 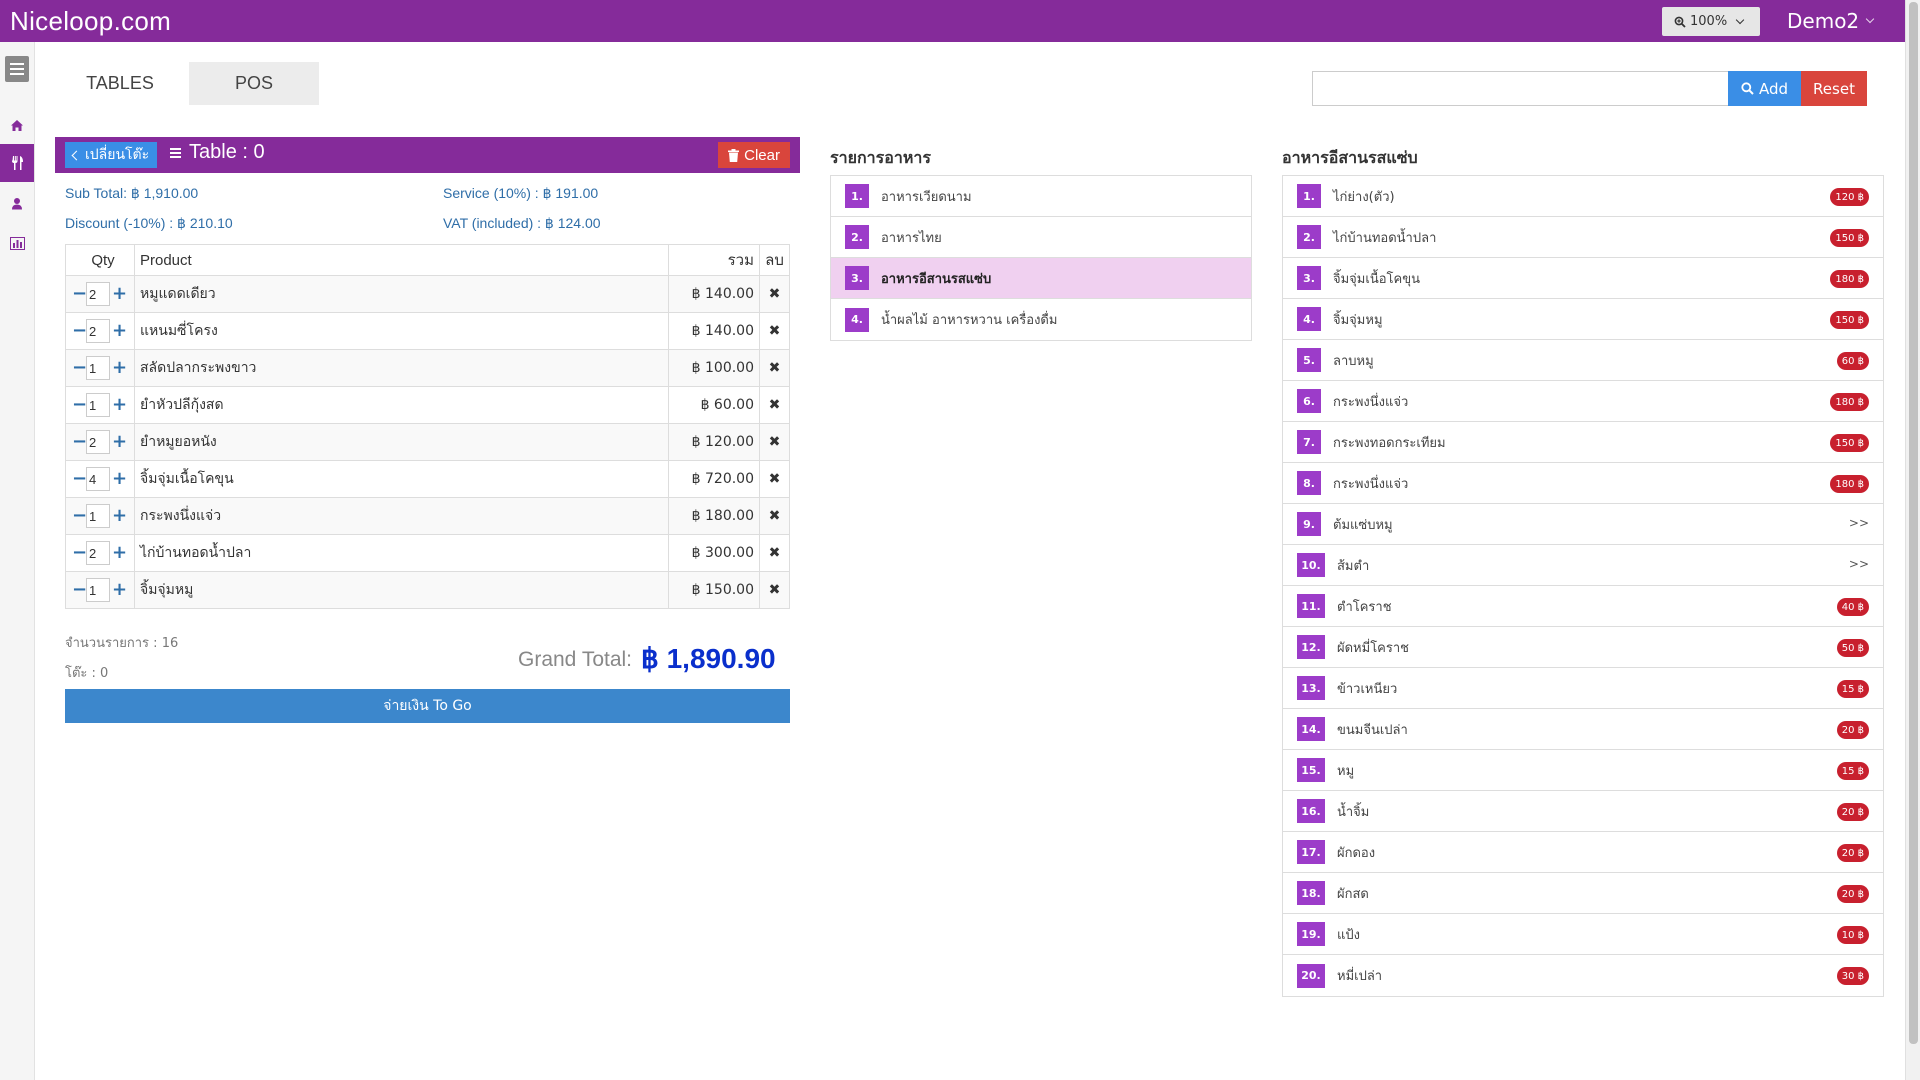 I want to click on menu-item: 7. กระพงทอดกระเทียม 150 ฿, so click(x=1583, y=442).